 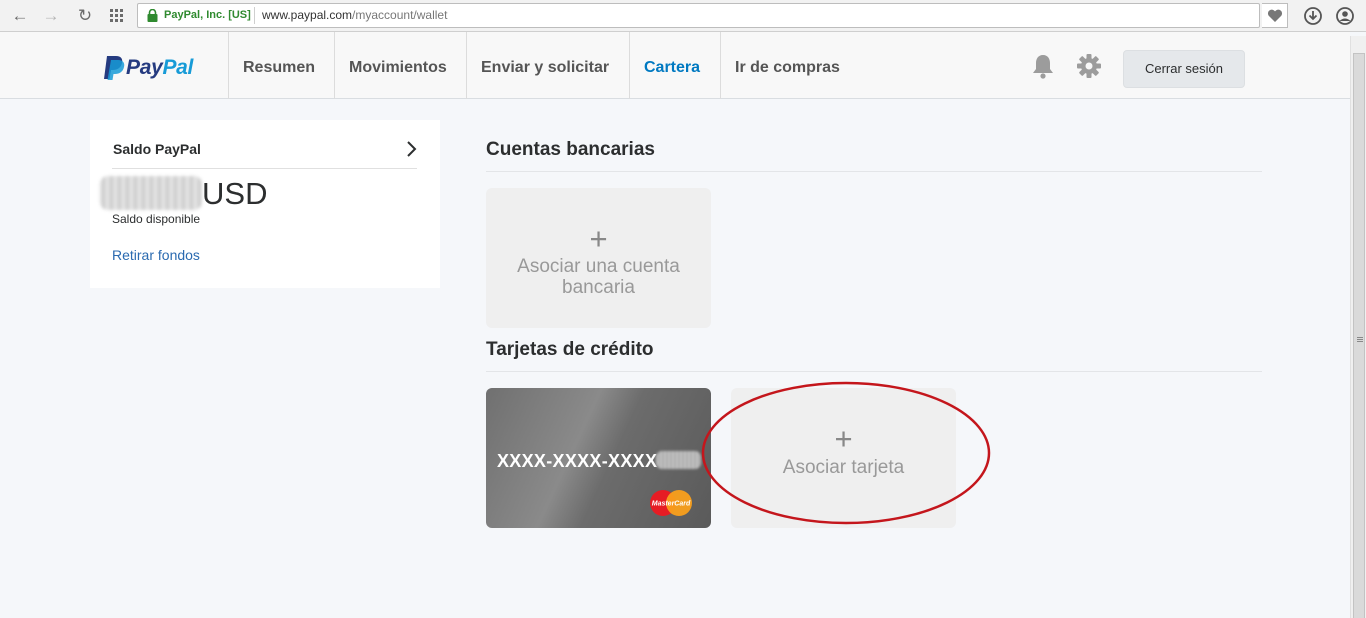 I want to click on secure-site-label: PayPal, Inc. [US], so click(x=207, y=15).